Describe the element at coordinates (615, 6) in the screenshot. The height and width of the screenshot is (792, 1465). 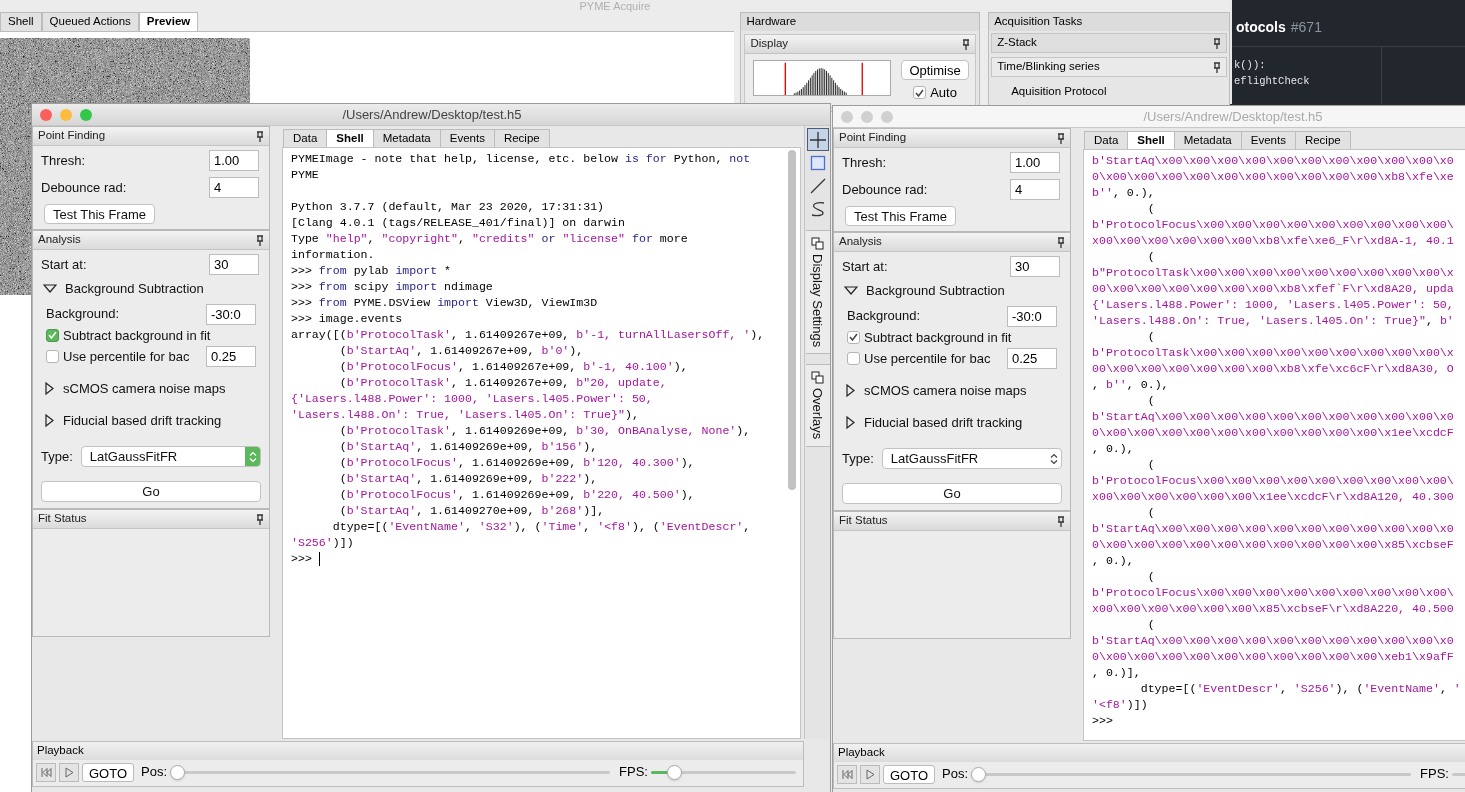
I see `window-title: PYME Acquire` at that location.